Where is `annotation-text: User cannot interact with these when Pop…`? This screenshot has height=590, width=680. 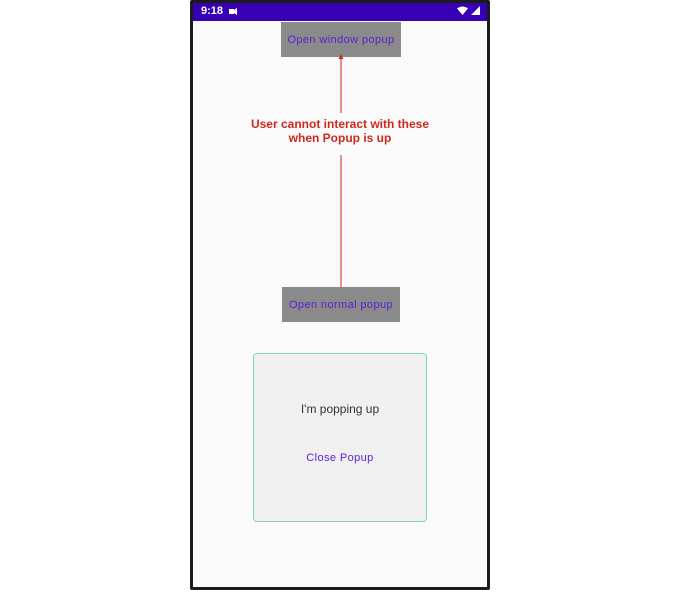
annotation-text: User cannot interact with these when Pop… is located at coordinates (340, 131).